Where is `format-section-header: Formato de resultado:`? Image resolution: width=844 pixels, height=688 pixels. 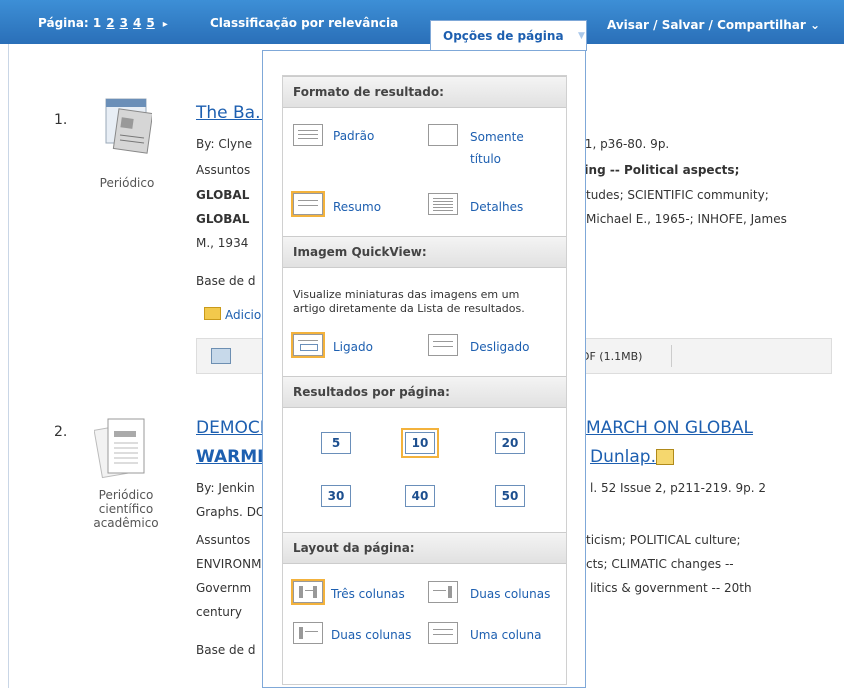 format-section-header: Formato de resultado: is located at coordinates (424, 92).